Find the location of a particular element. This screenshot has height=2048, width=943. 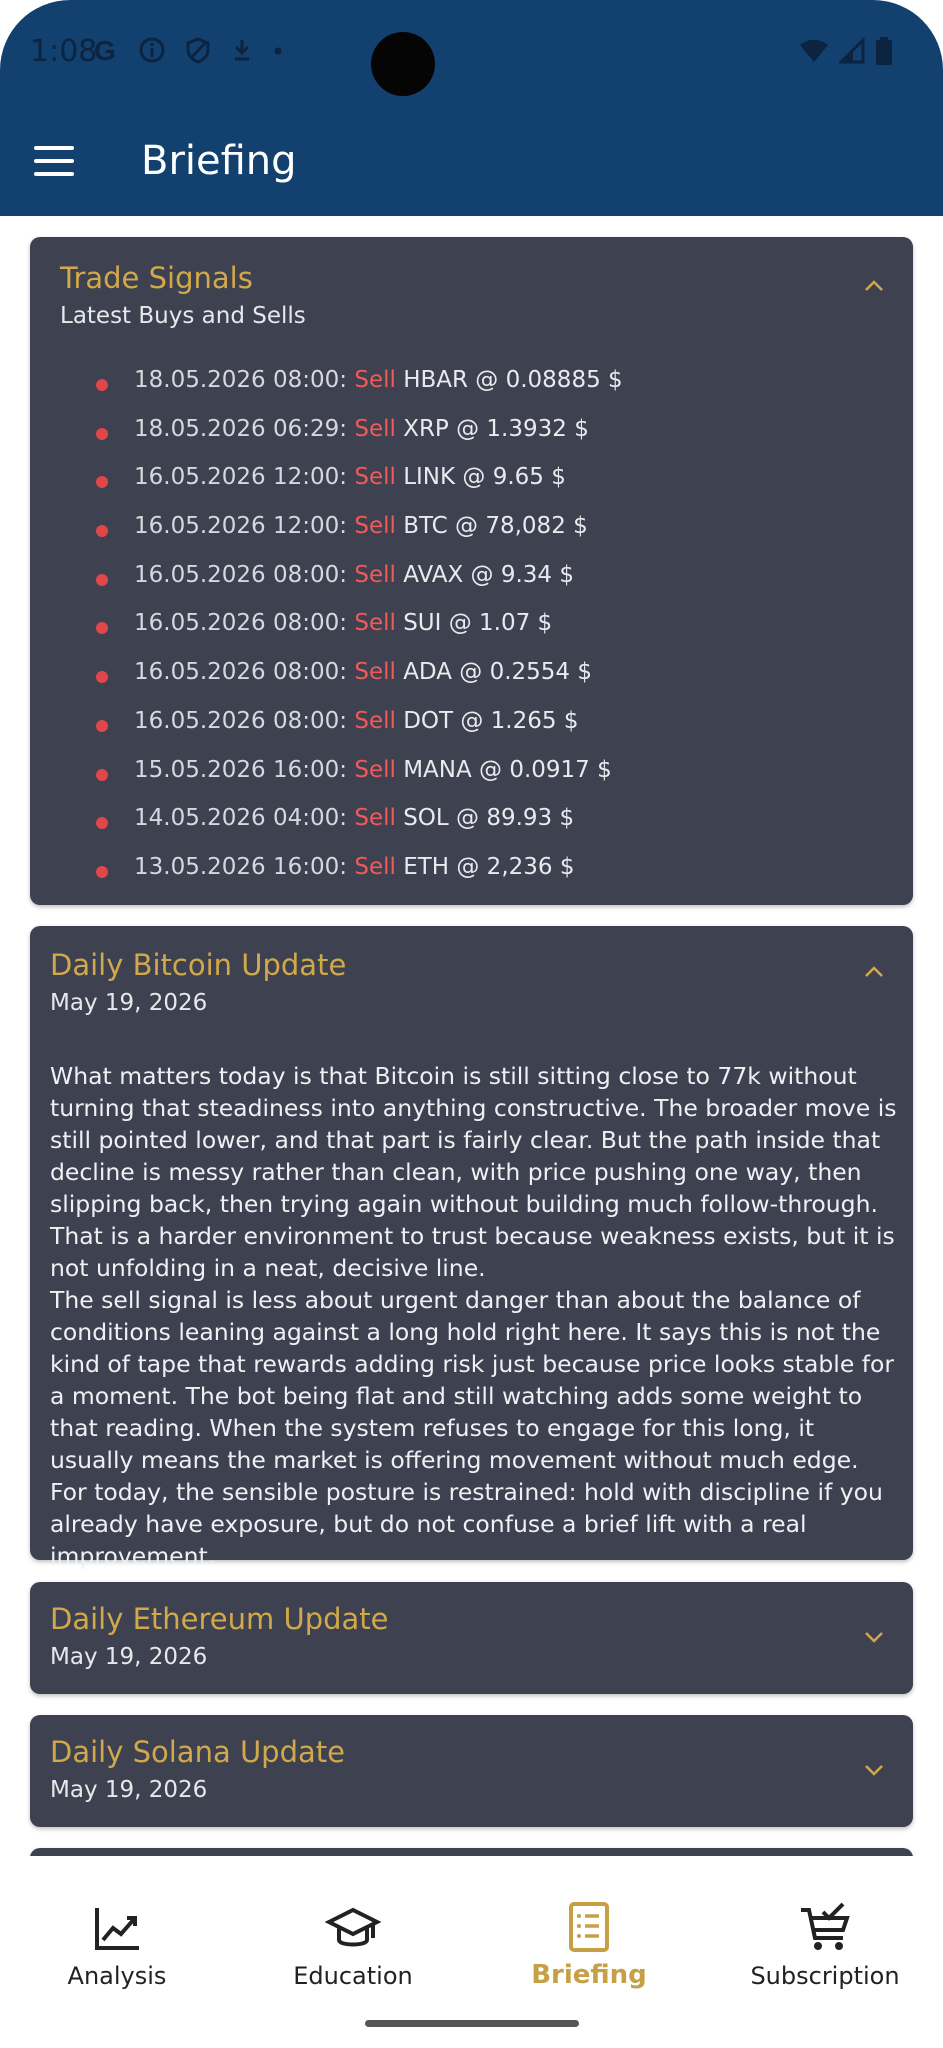

menu-line-icon is located at coordinates (54, 148).